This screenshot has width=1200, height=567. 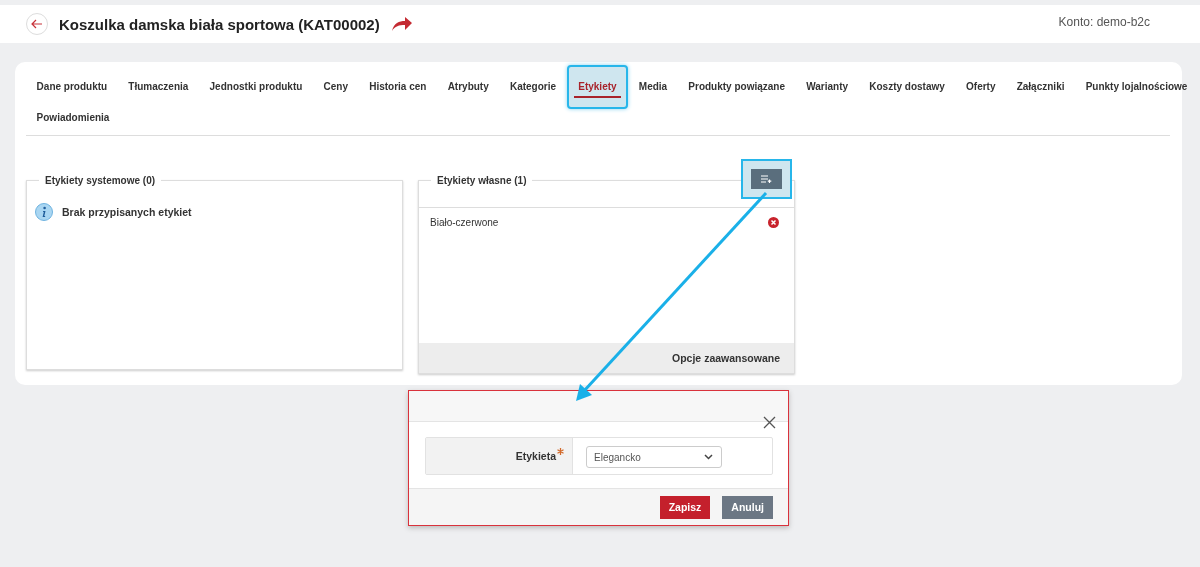 I want to click on add-list-icon, so click(x=766, y=179).